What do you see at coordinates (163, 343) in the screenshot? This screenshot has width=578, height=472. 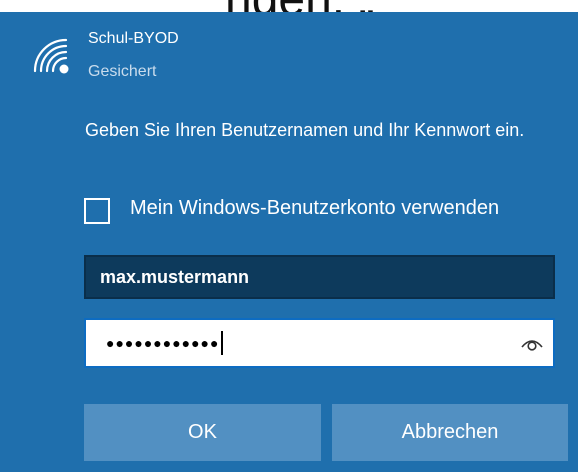 I see `password-masked-value: ●●●●●●●●●●●●` at bounding box center [163, 343].